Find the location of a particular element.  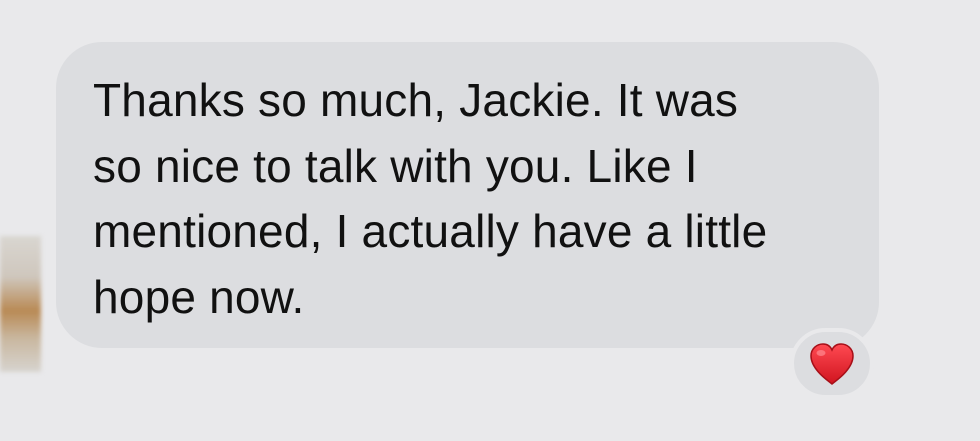

message-line: so nice to talk with you. Like I is located at coordinates (395, 165).